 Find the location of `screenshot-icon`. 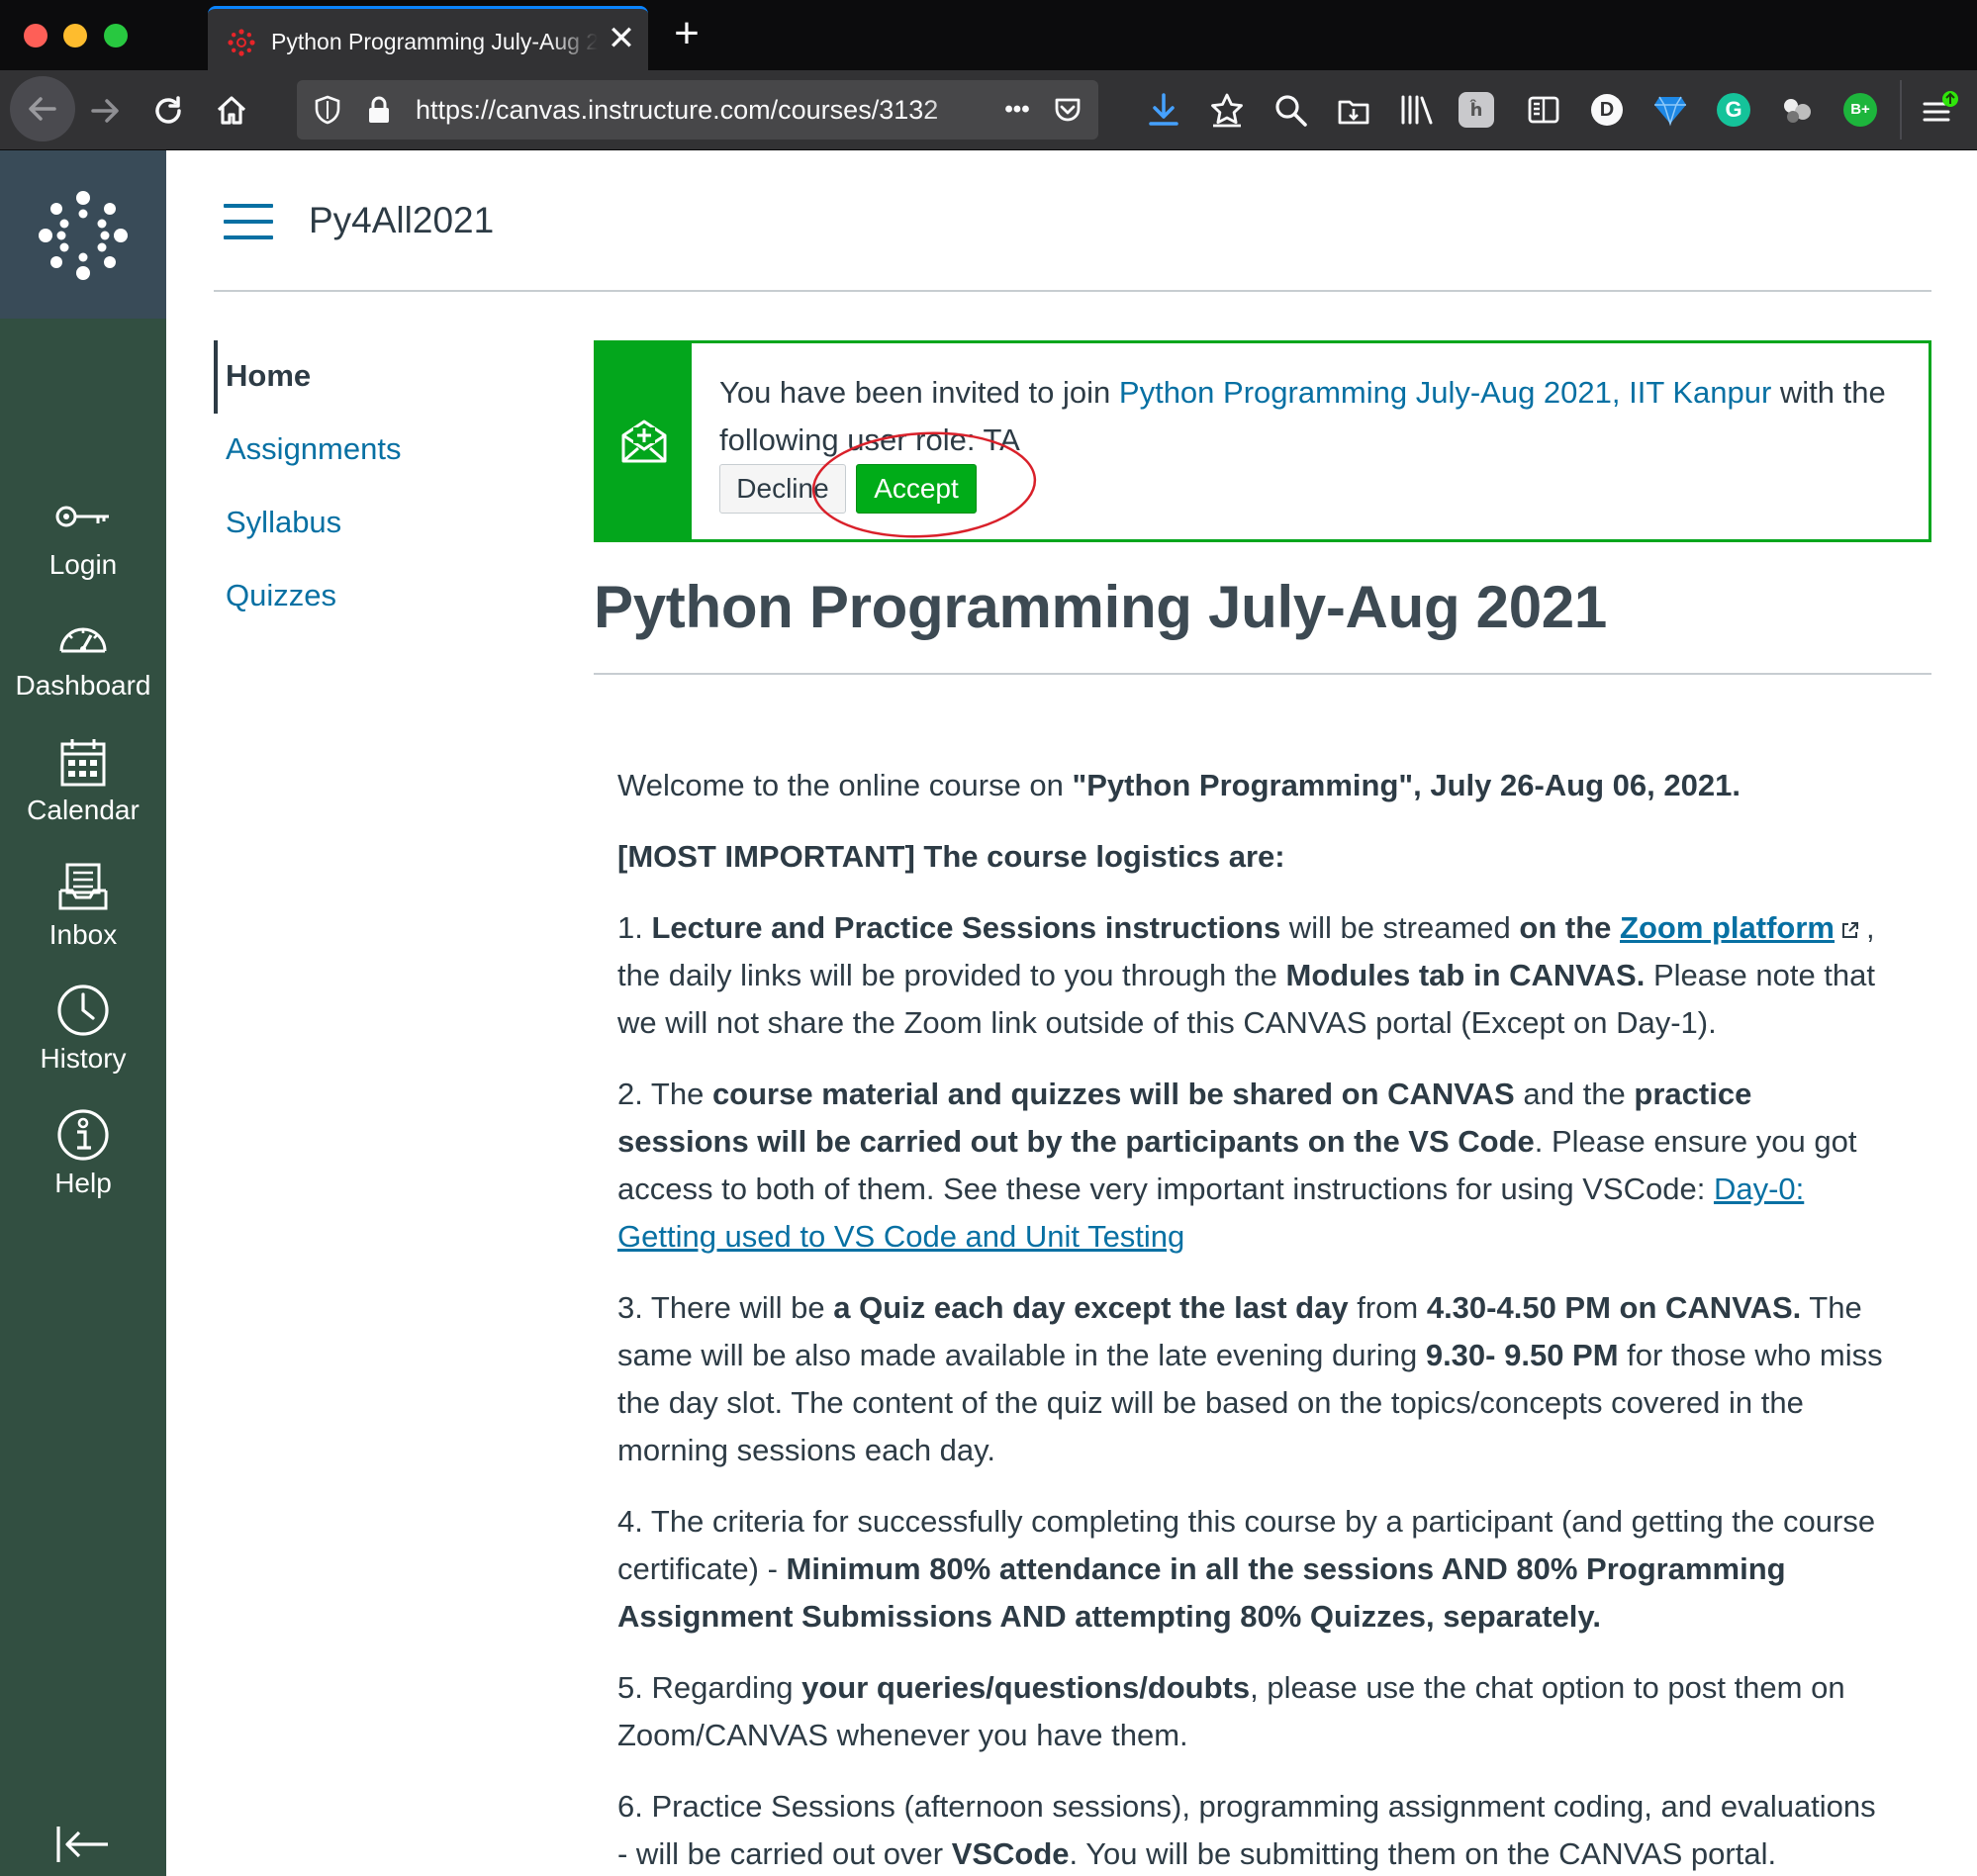

screenshot-icon is located at coordinates (1353, 110).